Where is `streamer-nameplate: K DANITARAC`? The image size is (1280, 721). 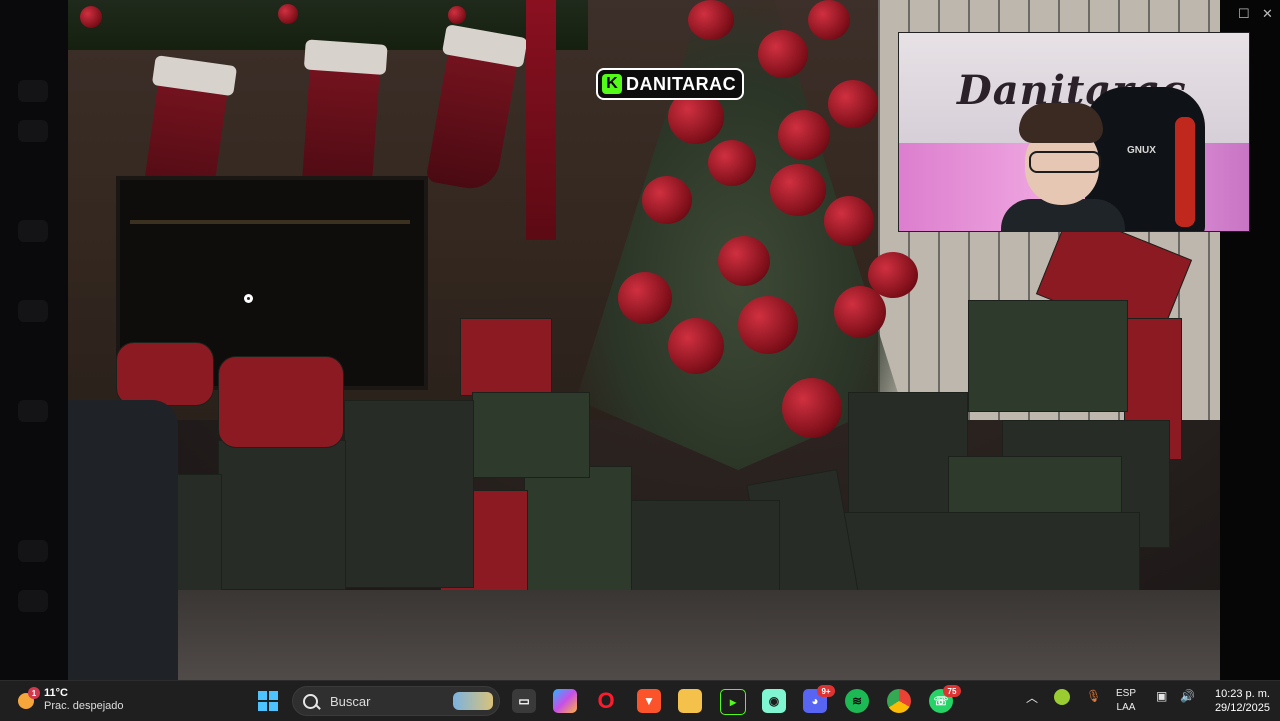 streamer-nameplate: K DANITARAC is located at coordinates (670, 84).